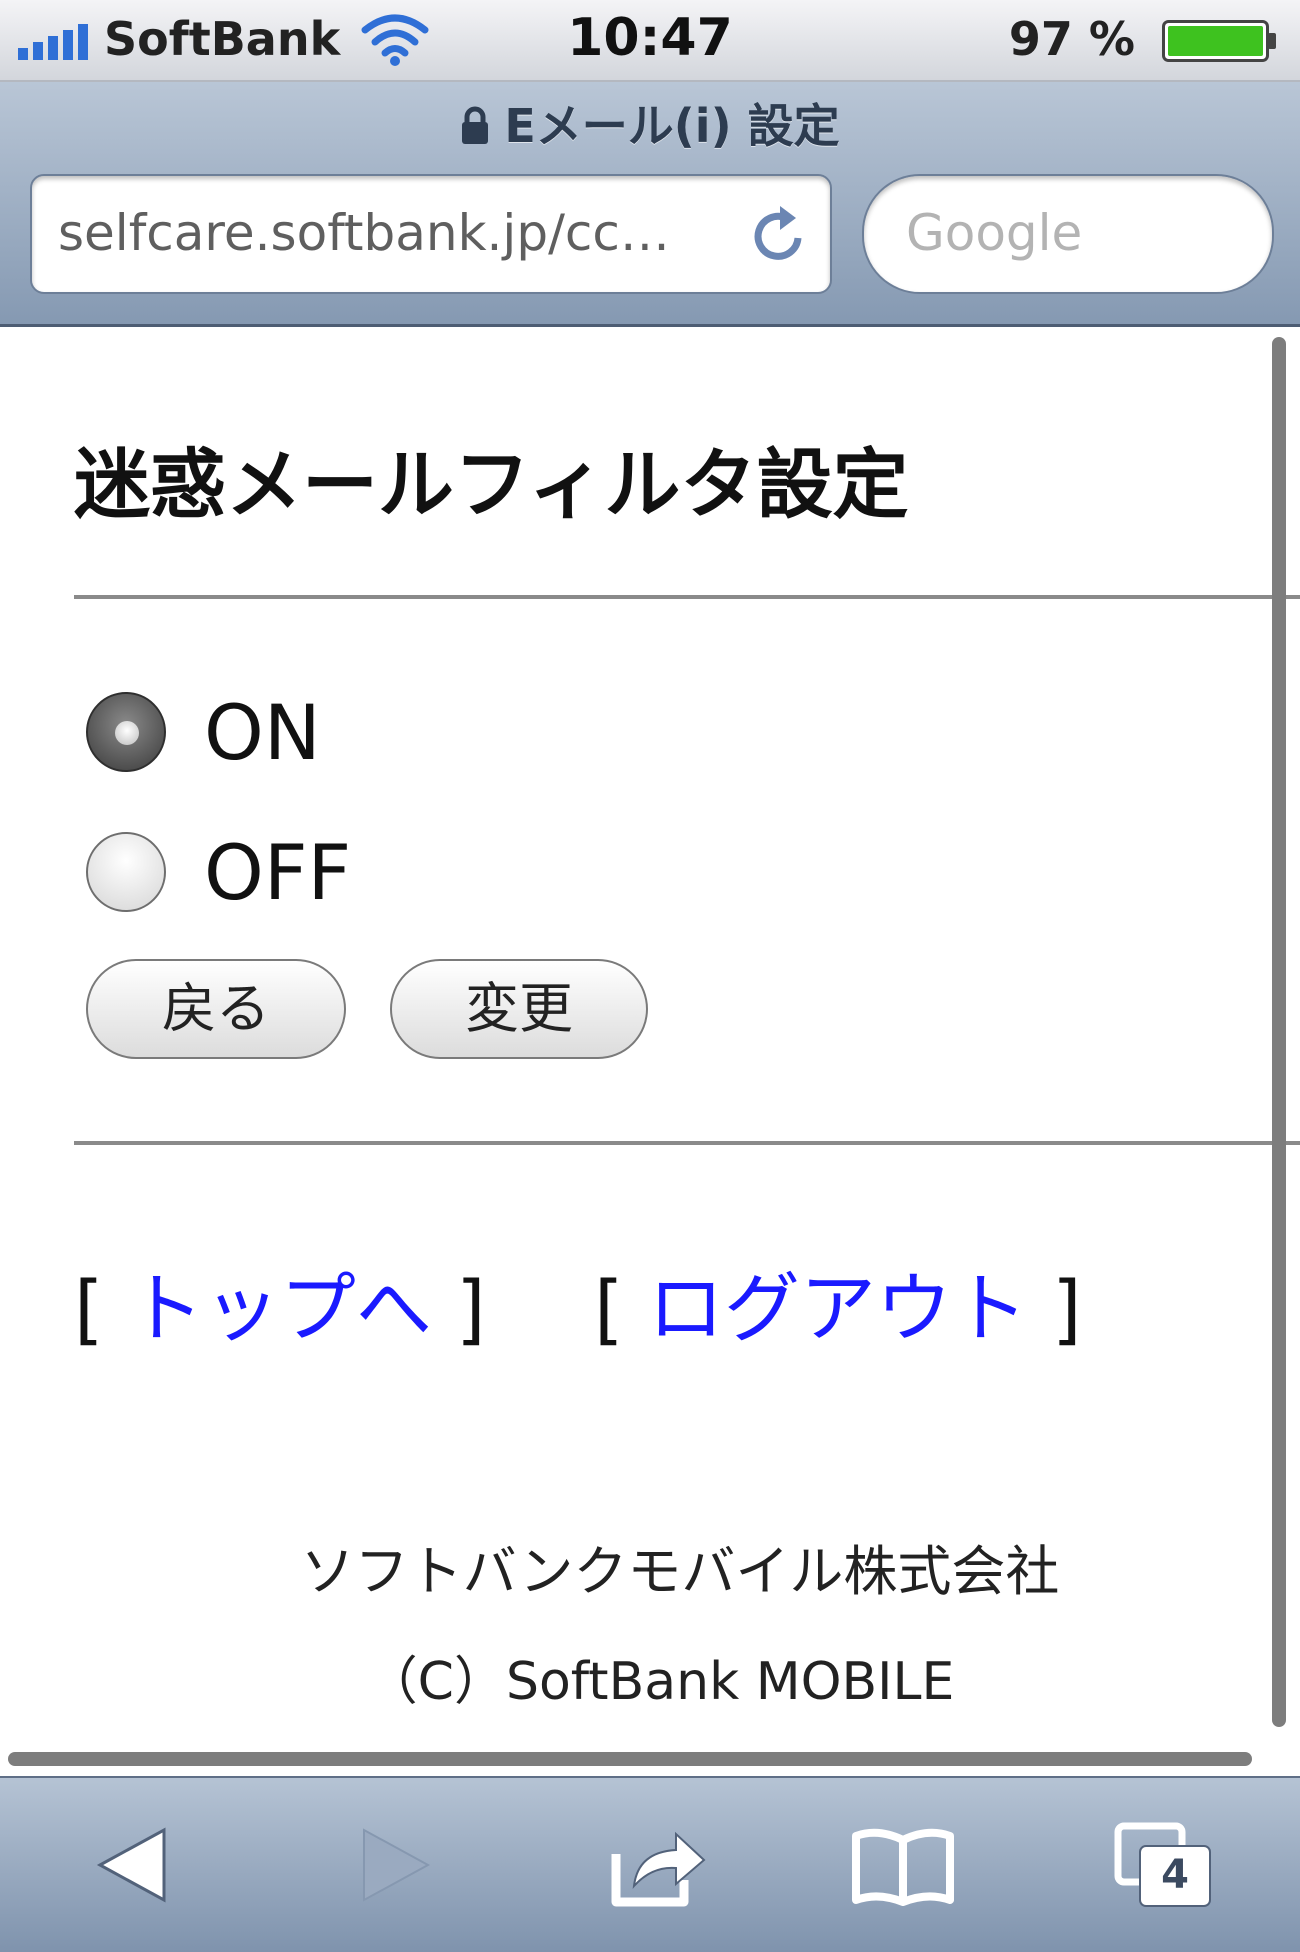 This screenshot has height=1952, width=1300. Describe the element at coordinates (780, 236) in the screenshot. I see `reload-icon` at that location.